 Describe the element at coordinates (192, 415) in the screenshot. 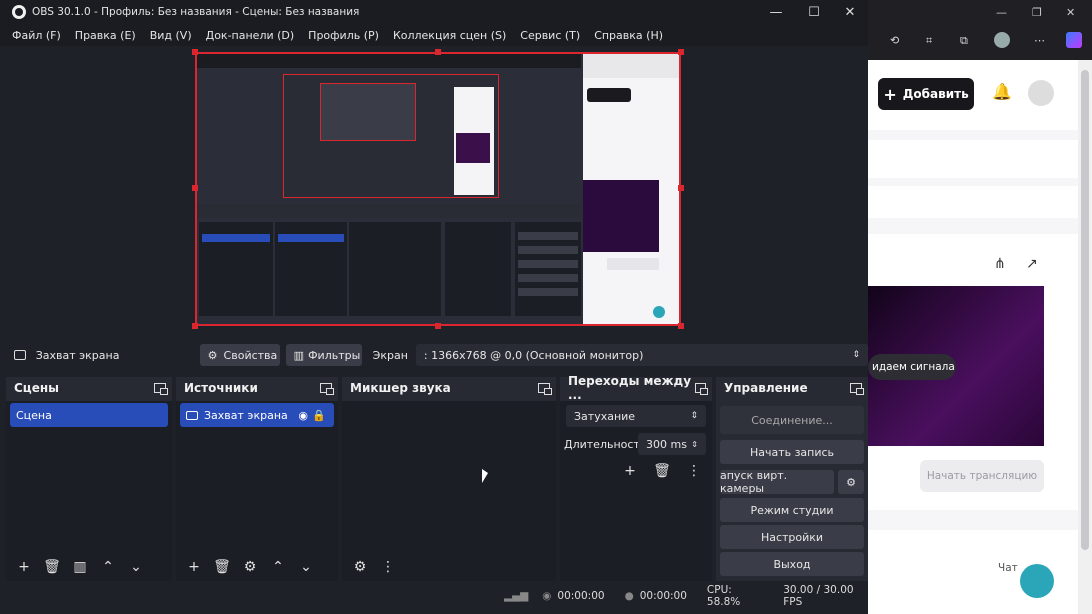

I see `monitor-icon` at that location.